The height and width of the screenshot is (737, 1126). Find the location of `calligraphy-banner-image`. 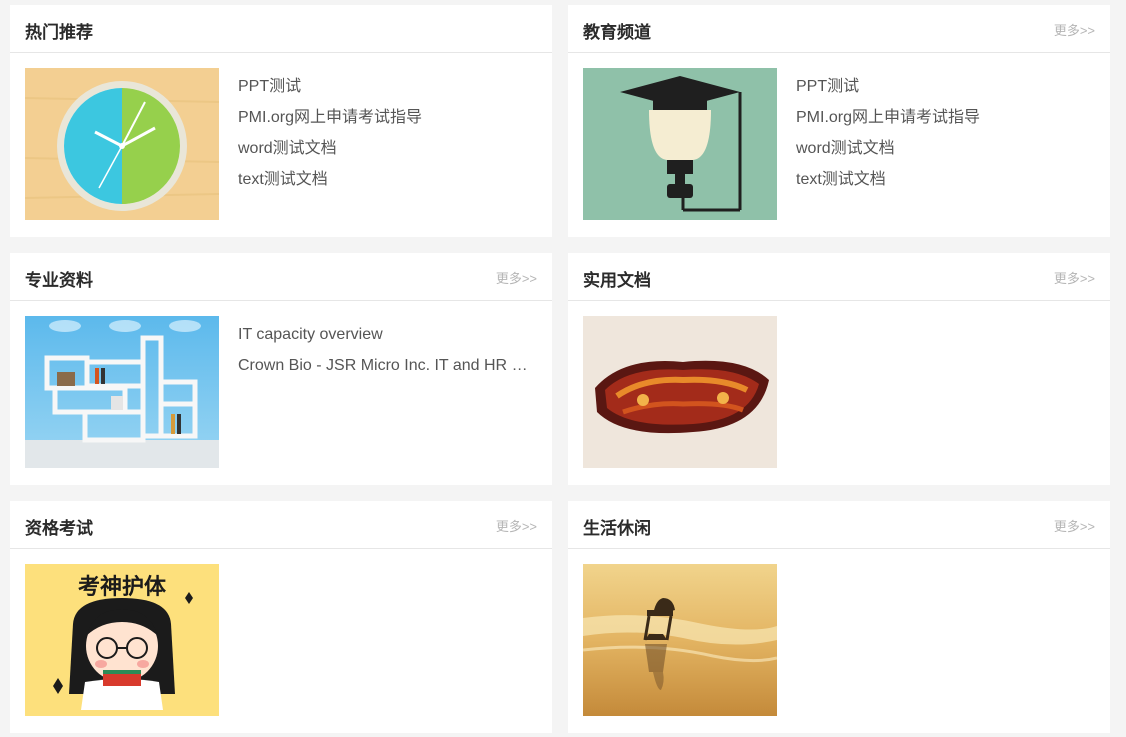

calligraphy-banner-image is located at coordinates (680, 392).